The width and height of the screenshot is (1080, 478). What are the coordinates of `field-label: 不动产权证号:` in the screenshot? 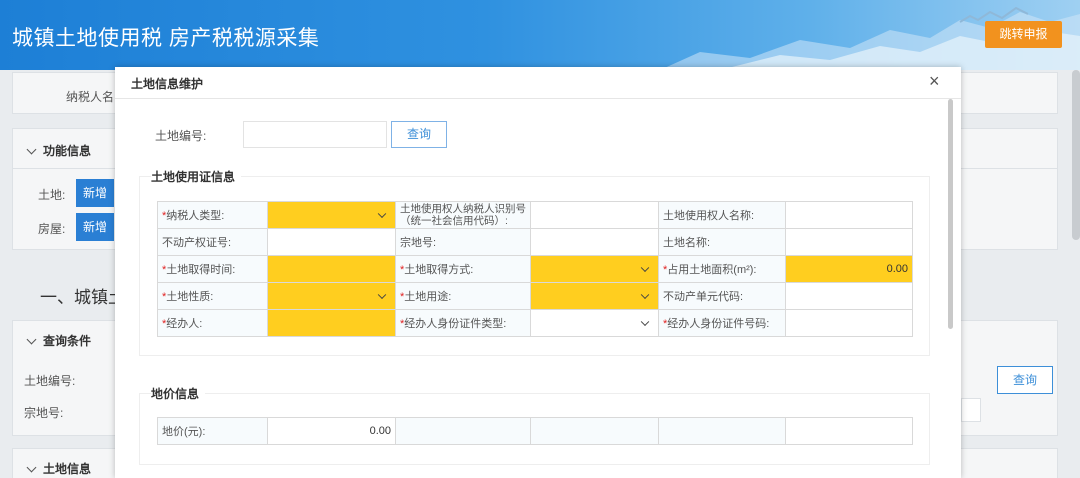 It's located at (212, 242).